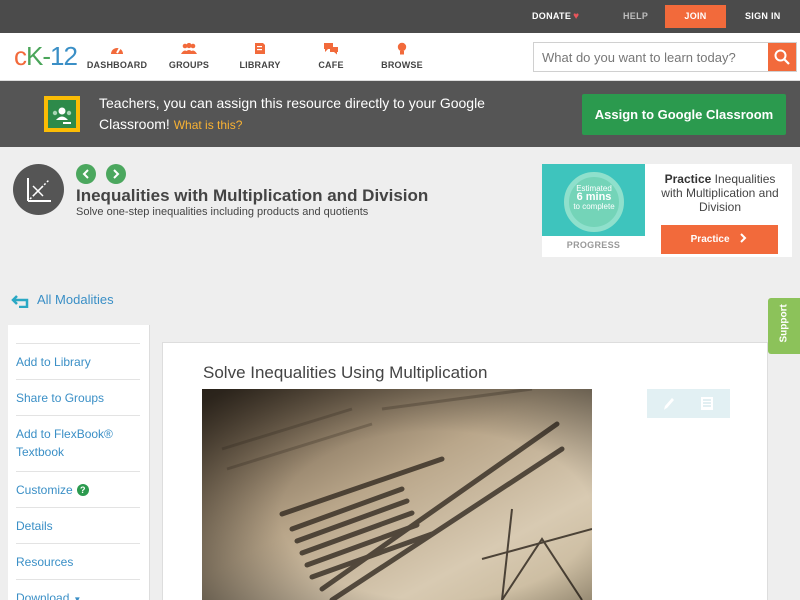 The width and height of the screenshot is (800, 600). What do you see at coordinates (62, 300) in the screenshot?
I see `all-modalities-link: All Modalities` at bounding box center [62, 300].